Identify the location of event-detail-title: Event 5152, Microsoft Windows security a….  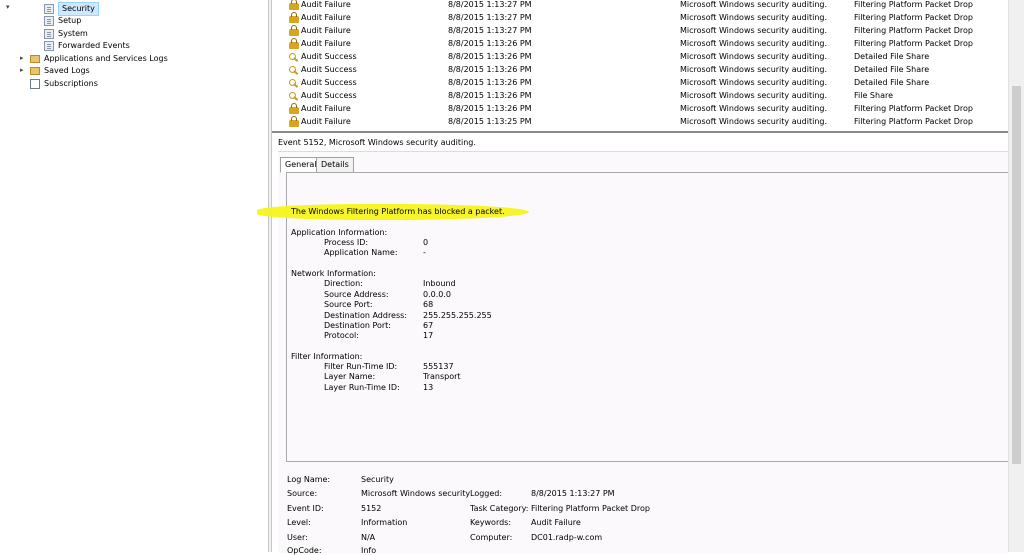
(377, 142).